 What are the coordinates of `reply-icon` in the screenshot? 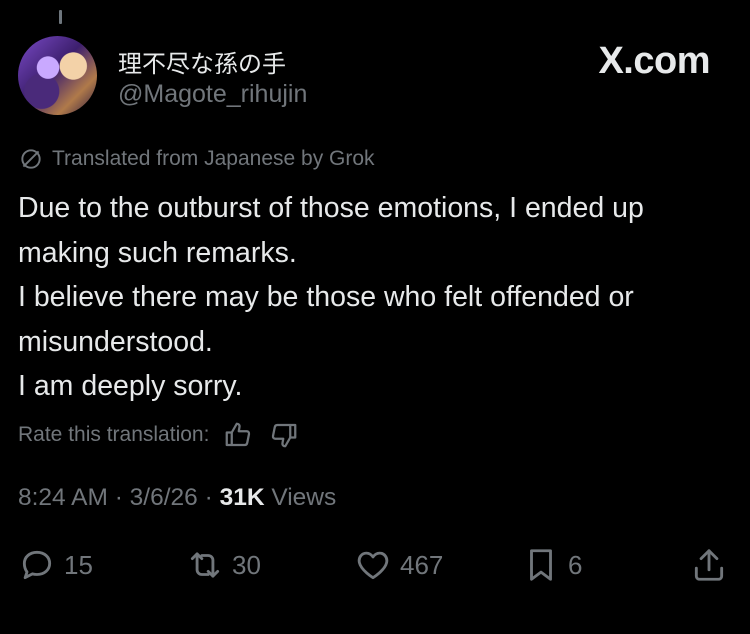 It's located at (37, 565).